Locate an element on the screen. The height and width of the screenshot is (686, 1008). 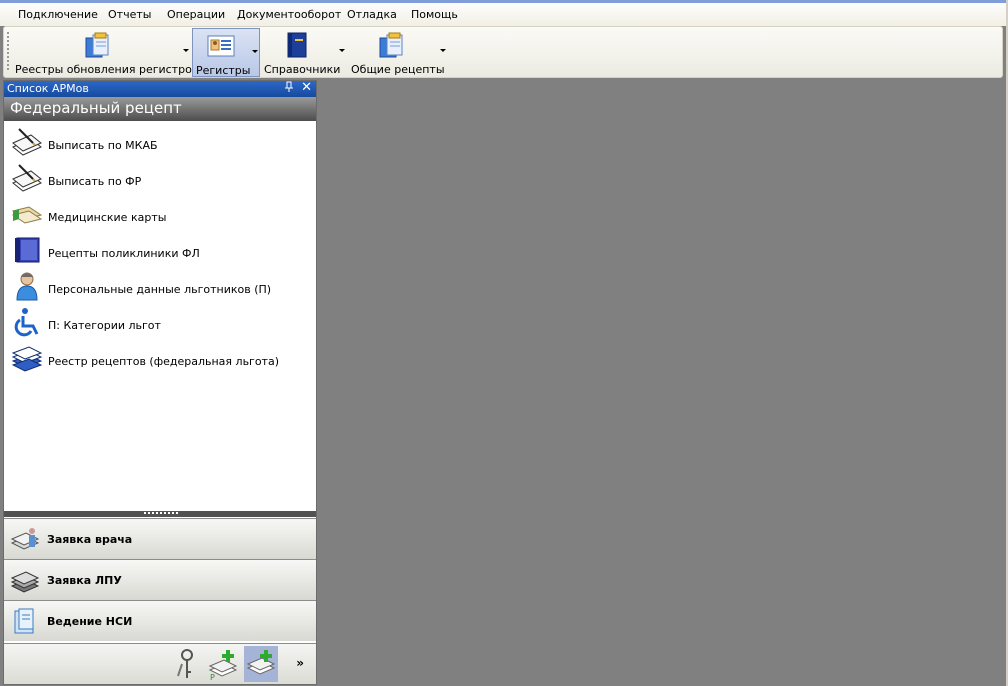
svg-text: P is located at coordinates (212, 677).